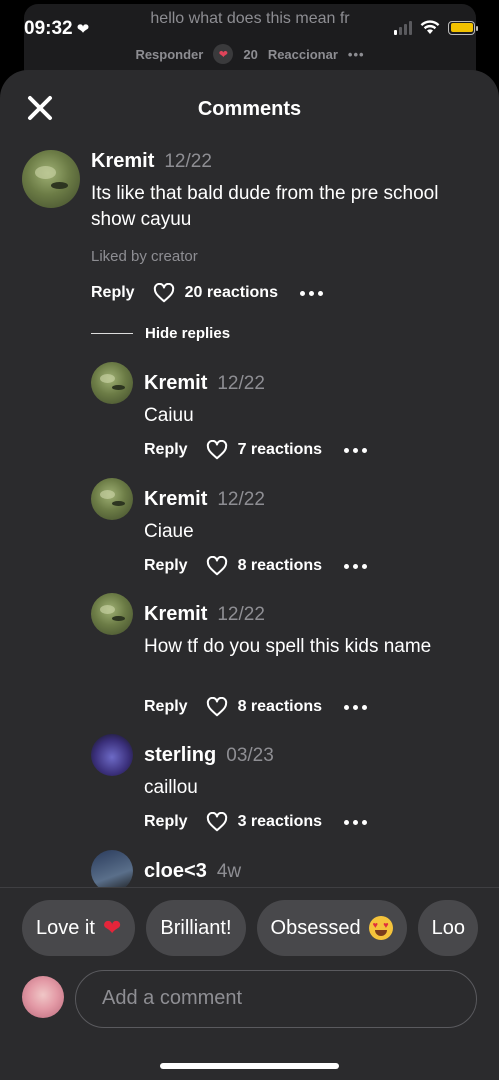 The width and height of the screenshot is (499, 1080). I want to click on reply-text: Ciaue, so click(169, 531).